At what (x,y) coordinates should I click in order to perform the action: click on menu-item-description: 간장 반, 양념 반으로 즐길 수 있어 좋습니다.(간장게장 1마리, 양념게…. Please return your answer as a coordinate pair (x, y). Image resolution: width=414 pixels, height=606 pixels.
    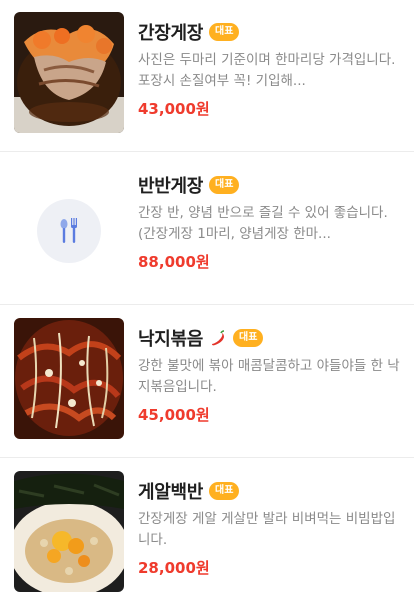
    Looking at the image, I should click on (263, 223).